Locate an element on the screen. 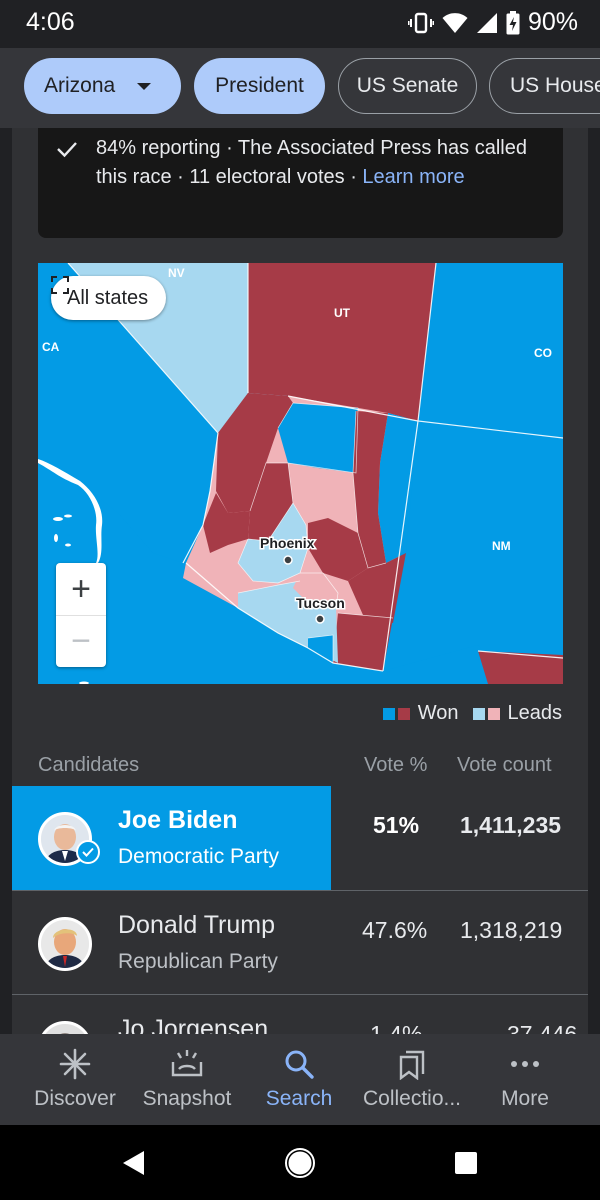 This screenshot has width=600, height=1200. snapshot-icon is located at coordinates (187, 1063).